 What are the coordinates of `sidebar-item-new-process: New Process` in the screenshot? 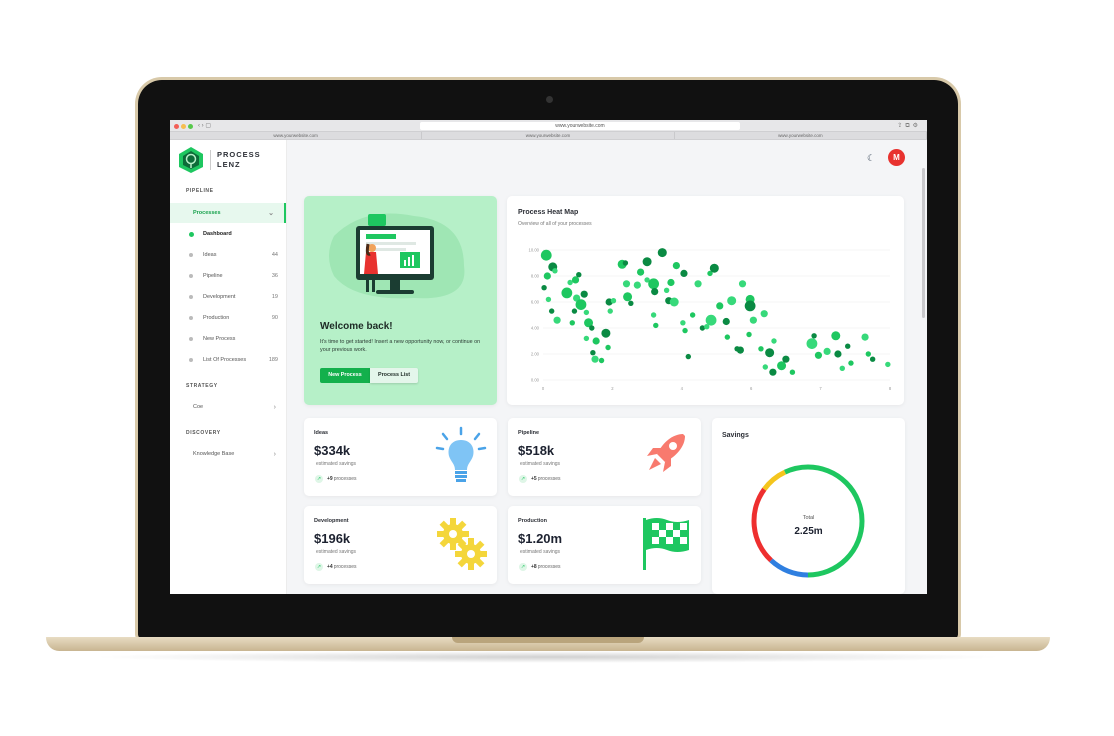 It's located at (228, 339).